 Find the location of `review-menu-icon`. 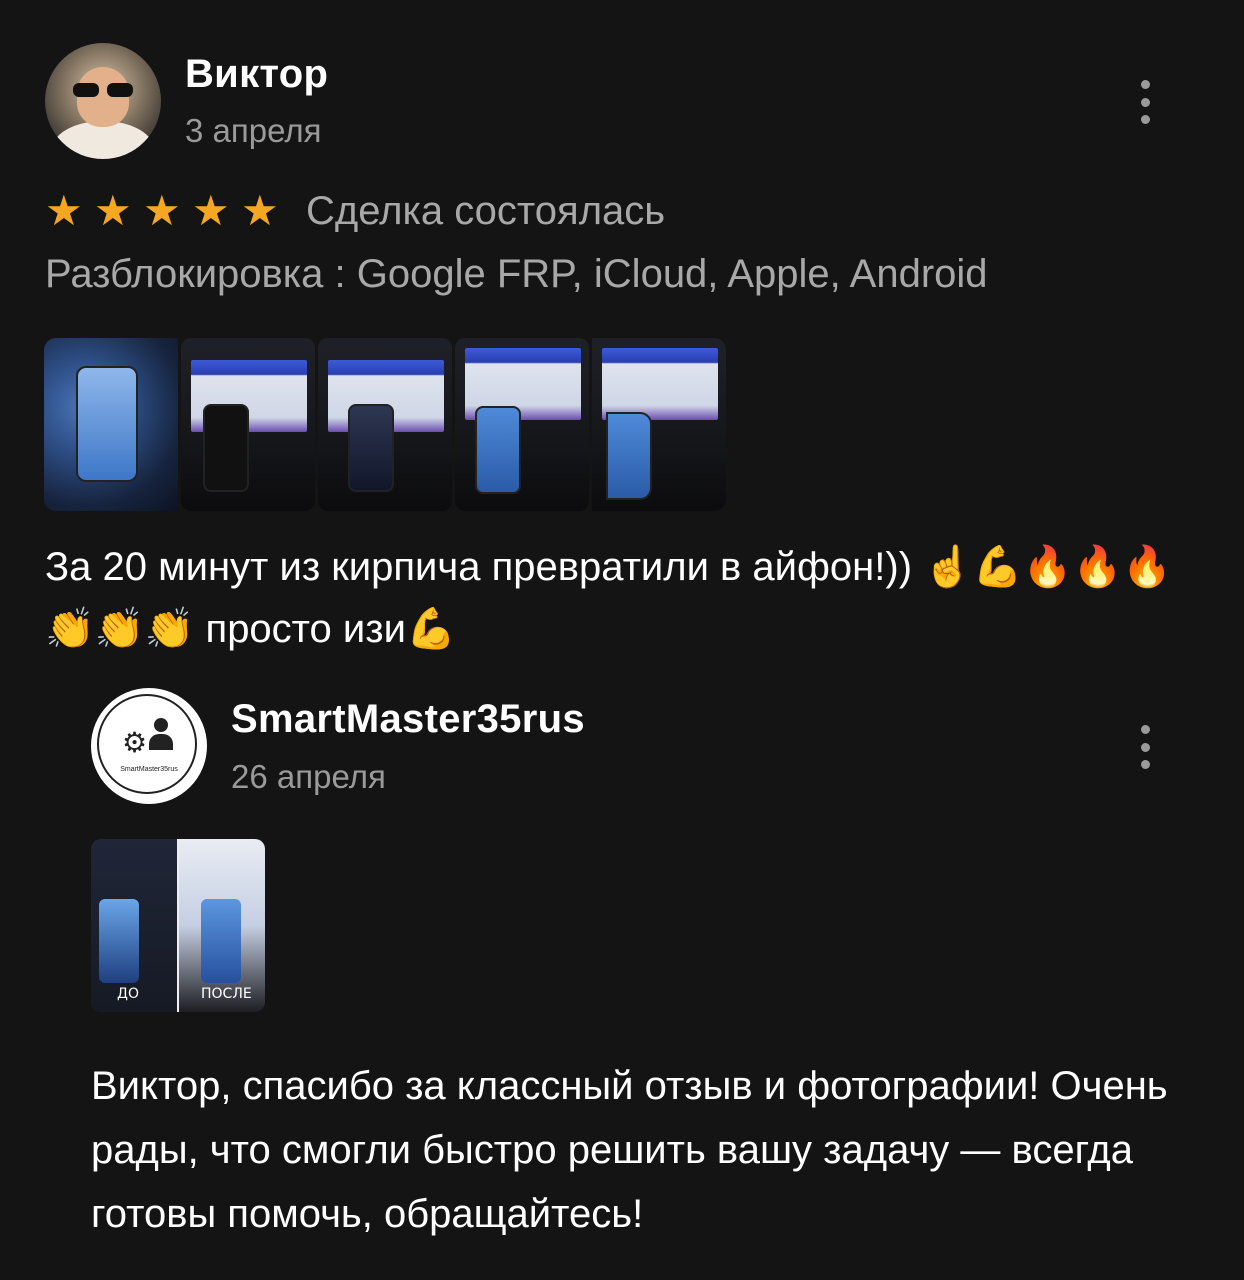

review-menu-icon is located at coordinates (1145, 102).